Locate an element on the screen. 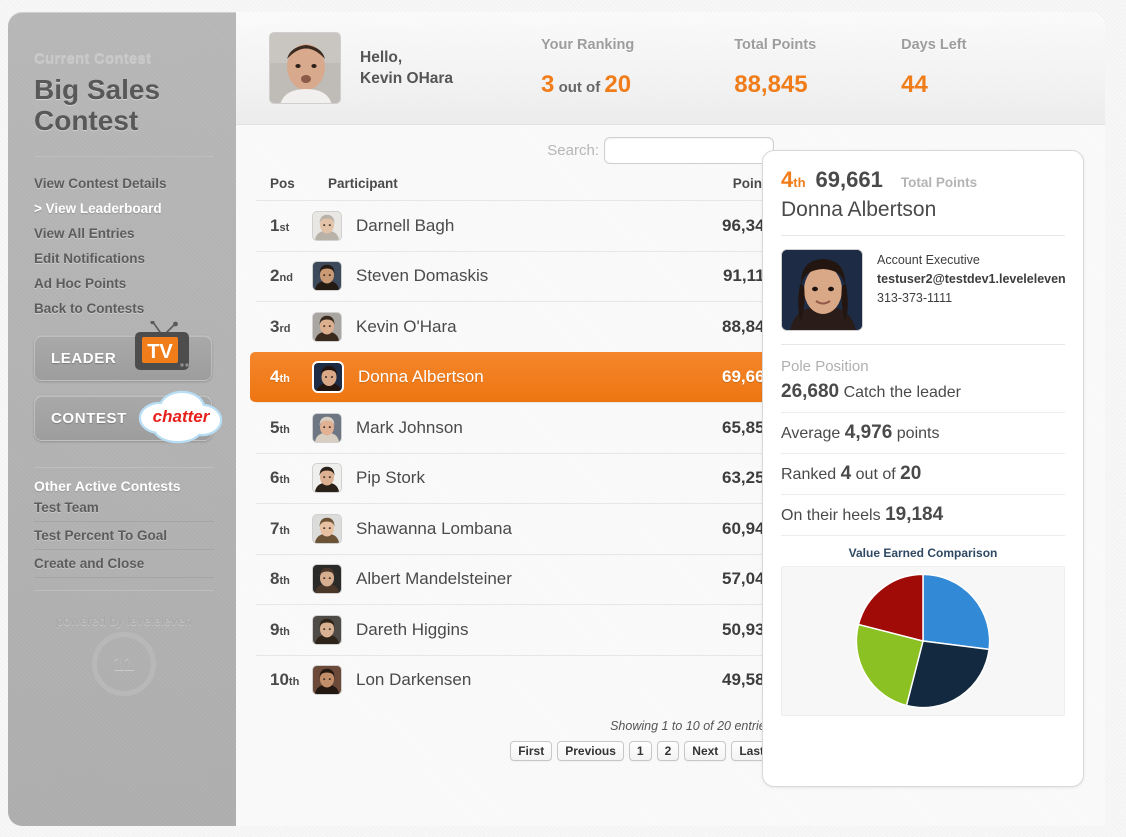  row-participant-name: Lon Darkensen is located at coordinates (414, 680).